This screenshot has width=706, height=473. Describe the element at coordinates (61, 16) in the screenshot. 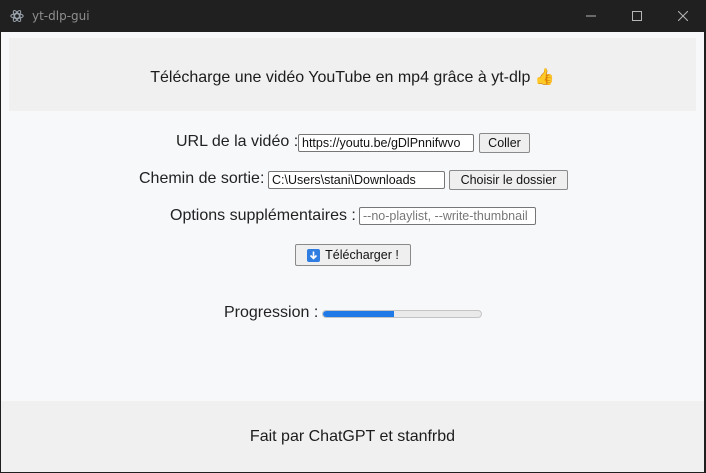

I see `window-title: yt-dlp-gui` at that location.